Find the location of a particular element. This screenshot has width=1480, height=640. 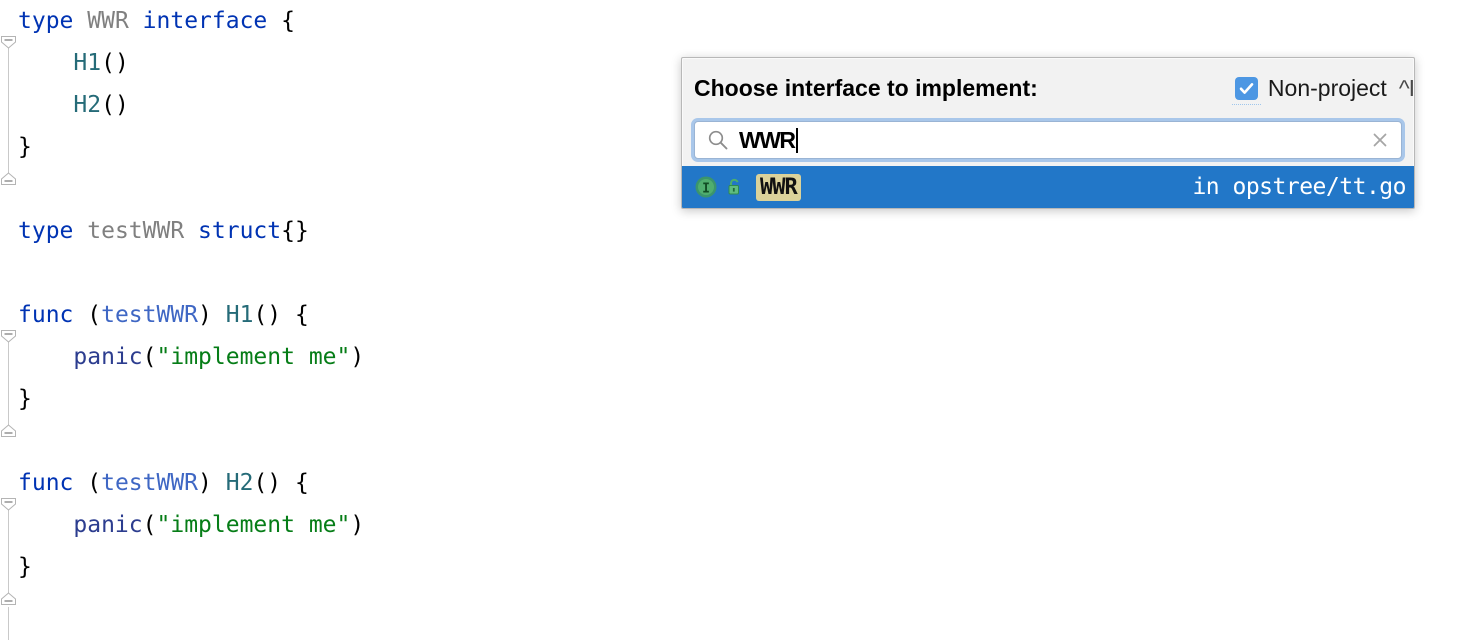

search-input: WWR is located at coordinates (1048, 140).